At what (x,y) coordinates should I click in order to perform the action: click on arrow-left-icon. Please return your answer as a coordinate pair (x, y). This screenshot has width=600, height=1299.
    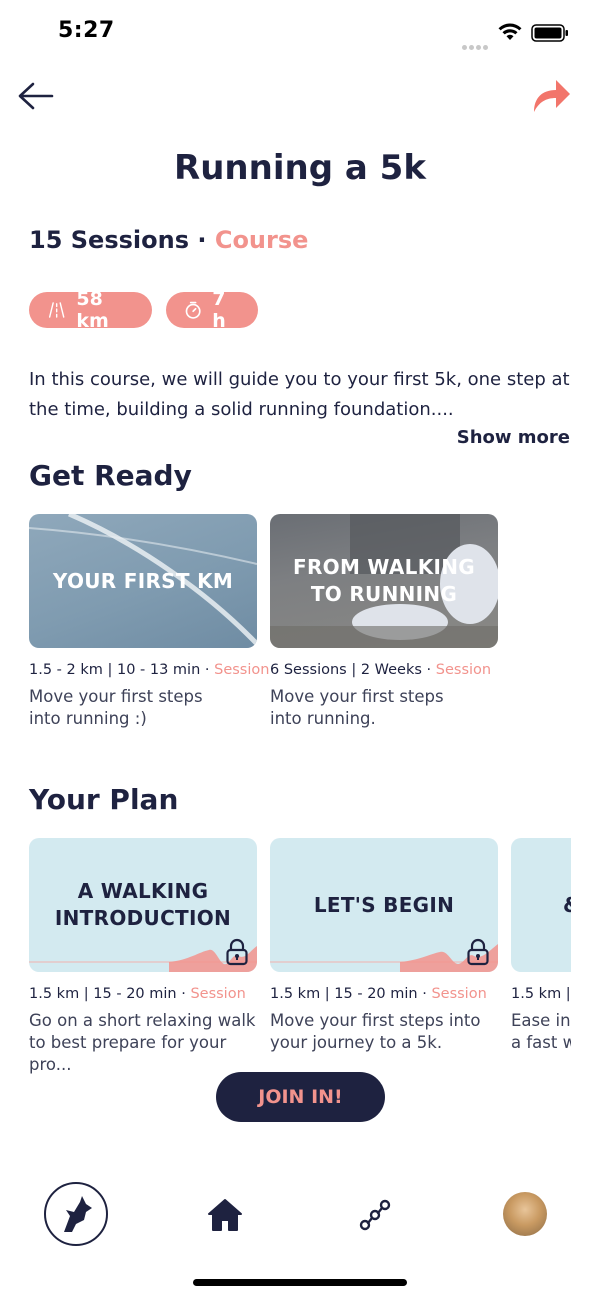
    Looking at the image, I should click on (36, 96).